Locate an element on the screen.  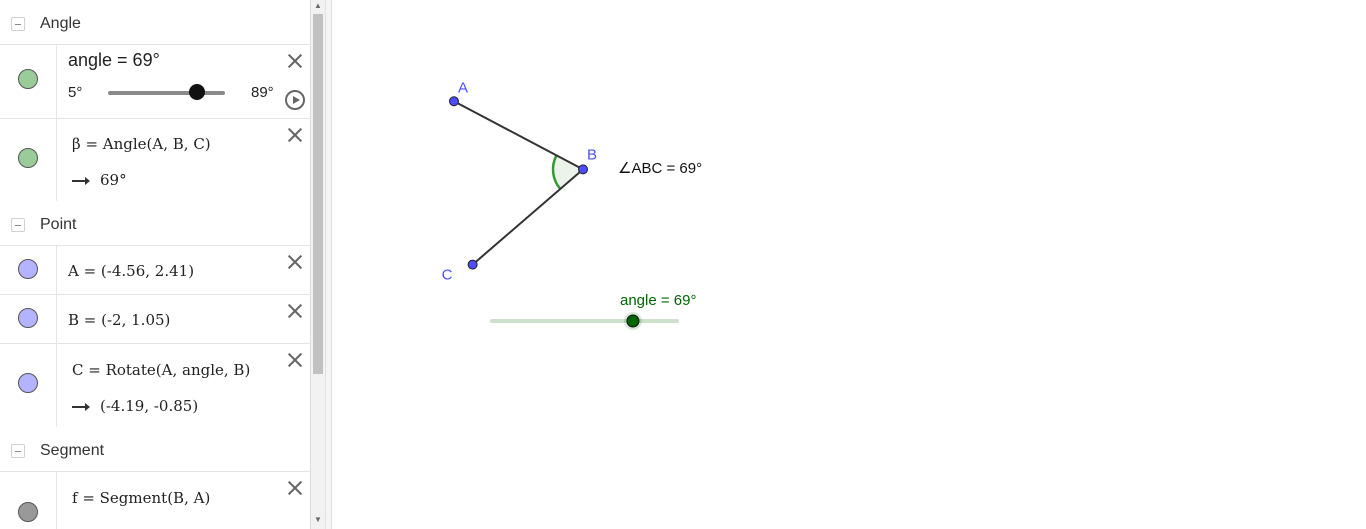
algebra-item-point-b: B = (-2, 1.05) is located at coordinates (155, 319).